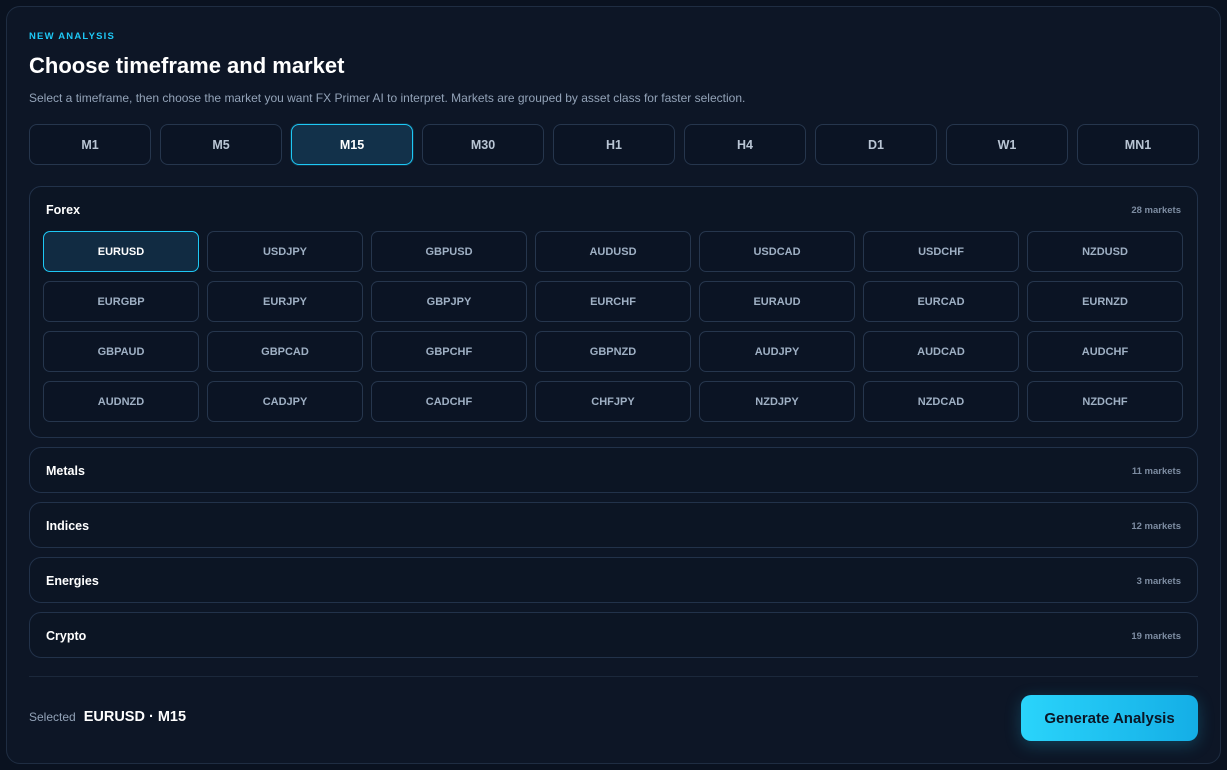 Image resolution: width=1227 pixels, height=770 pixels. I want to click on market-usdjpy: USDJPY, so click(285, 251).